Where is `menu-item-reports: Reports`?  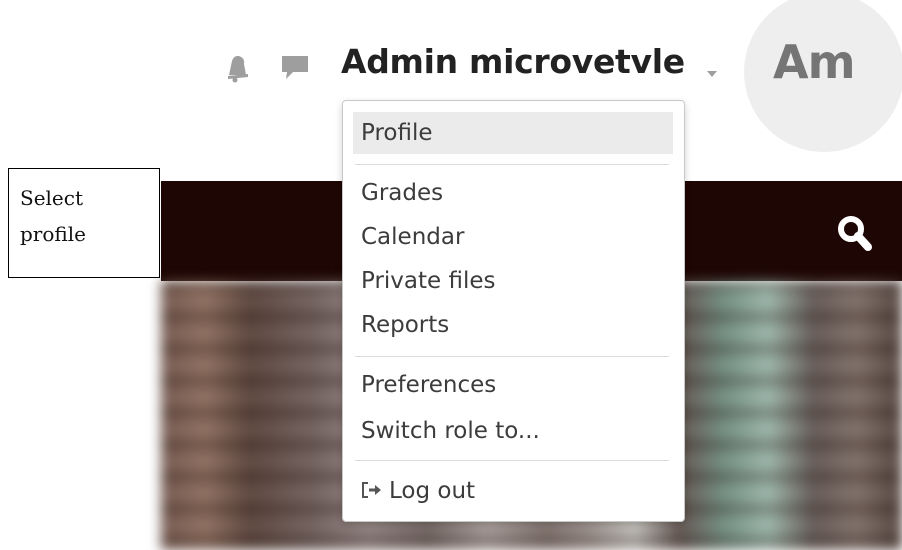 menu-item-reports: Reports is located at coordinates (513, 325).